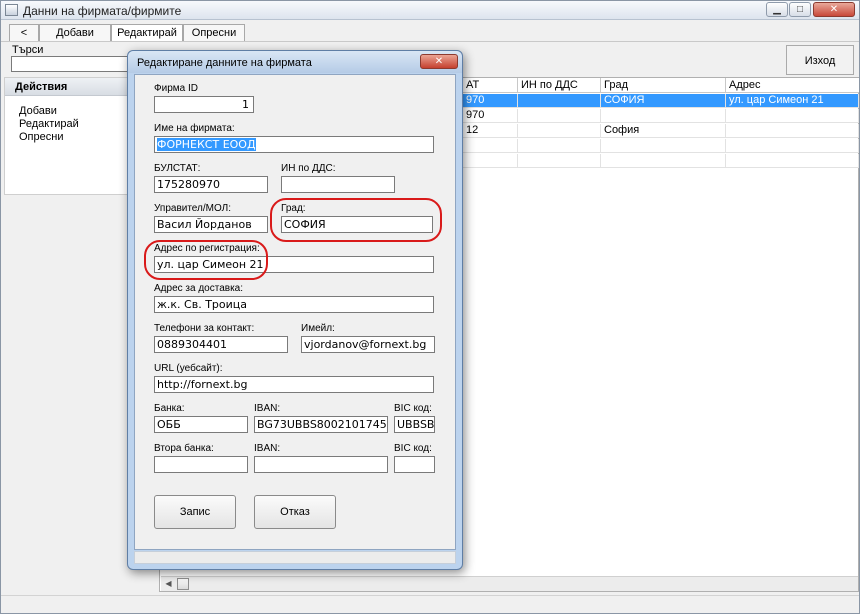  I want to click on save-button: Запис, so click(195, 512).